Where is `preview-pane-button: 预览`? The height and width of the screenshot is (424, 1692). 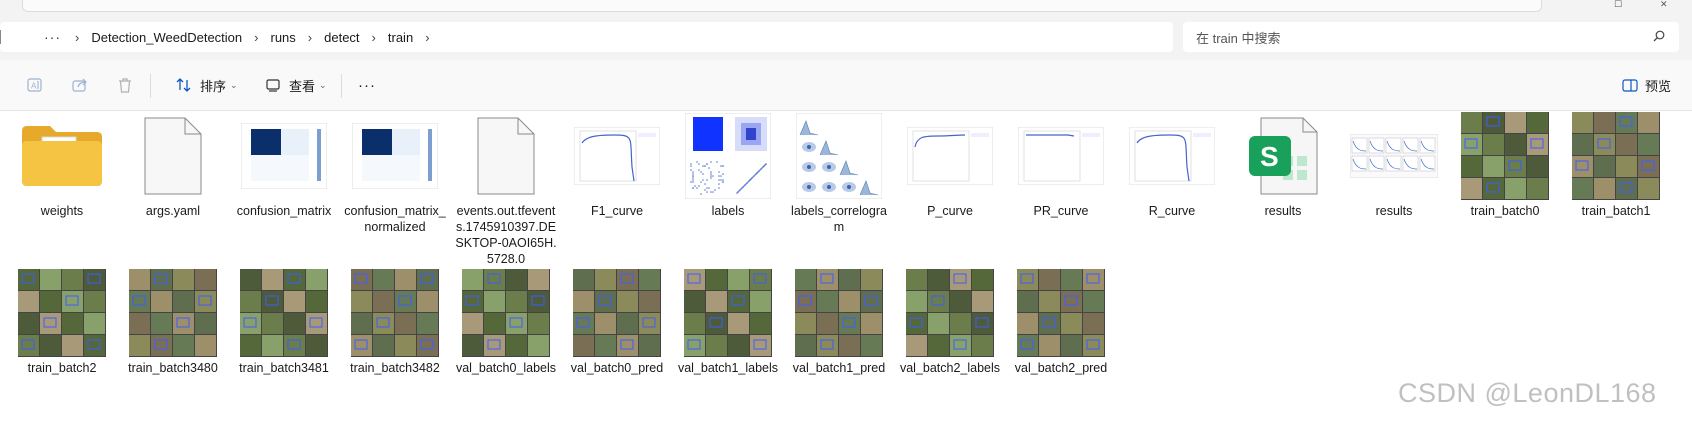 preview-pane-button: 预览 is located at coordinates (1646, 85).